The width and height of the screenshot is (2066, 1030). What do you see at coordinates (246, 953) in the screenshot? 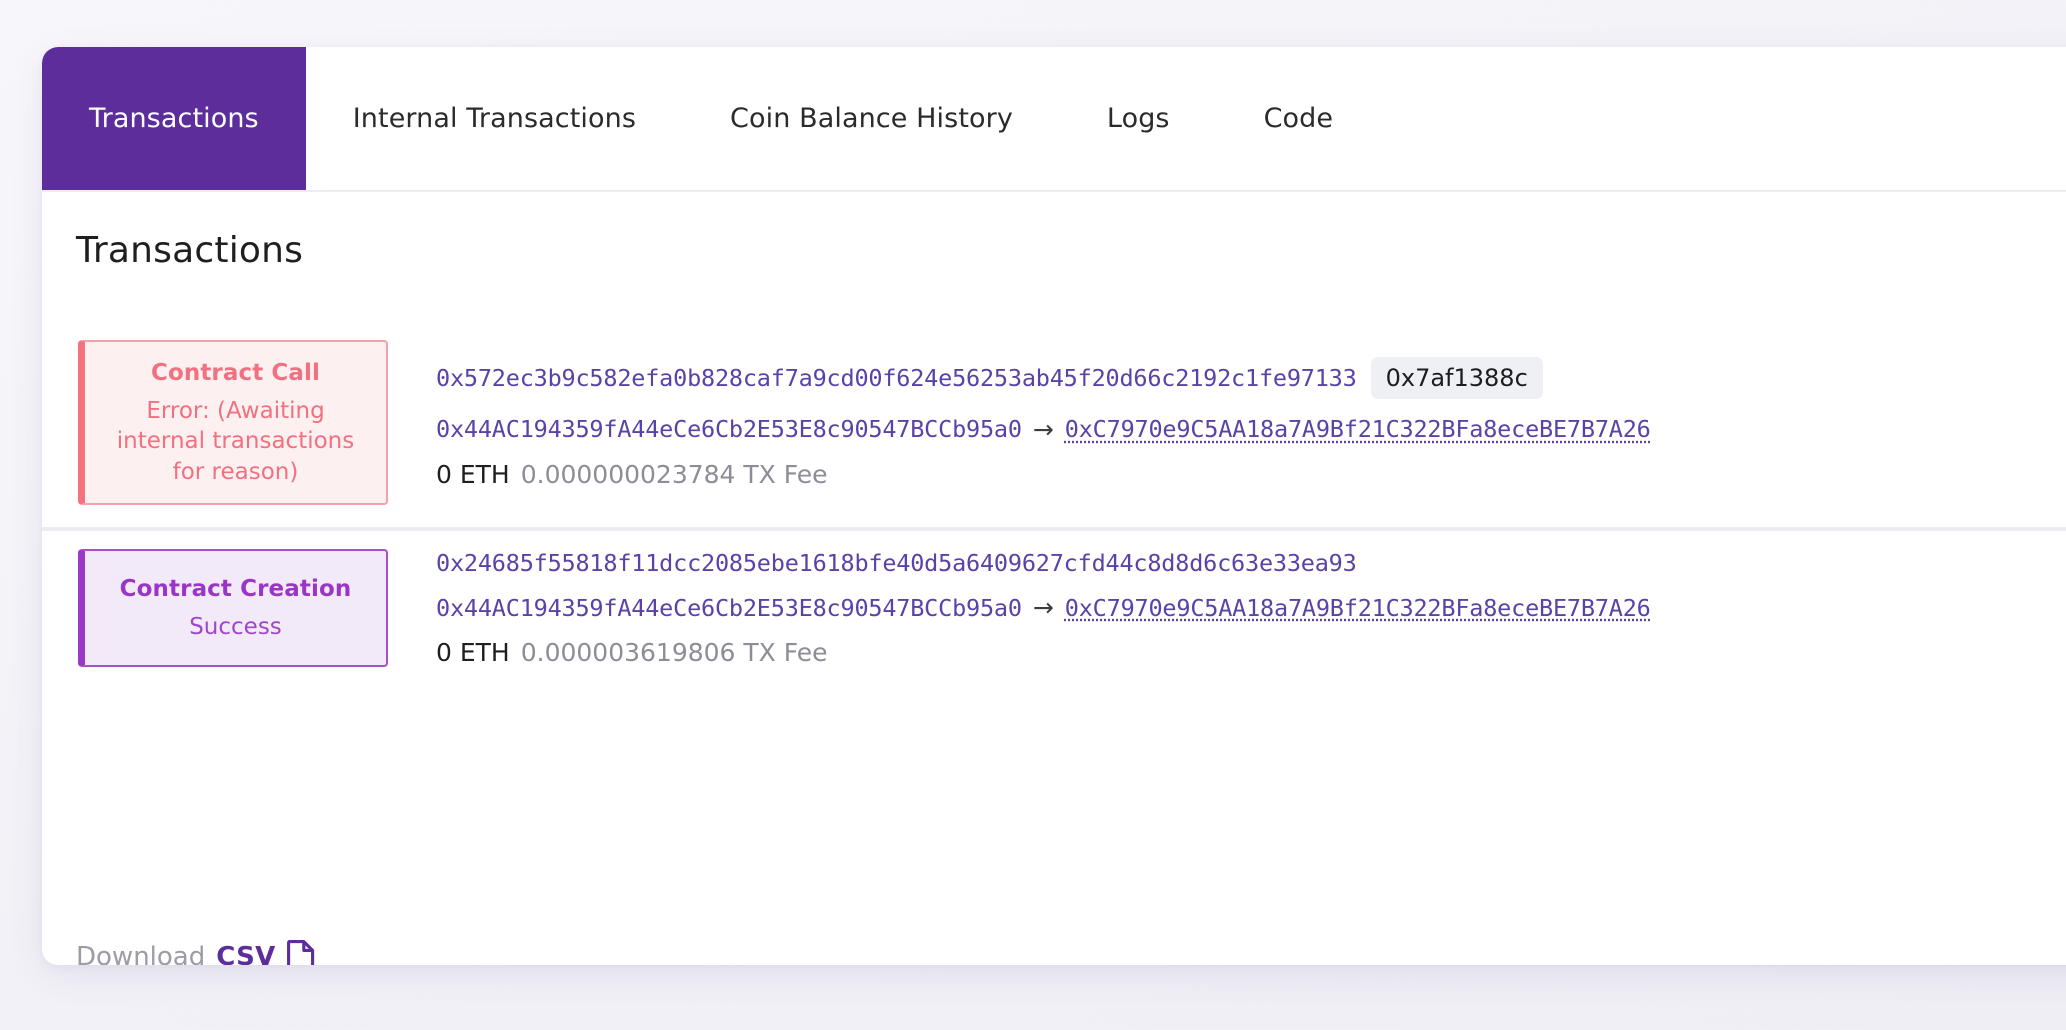
I see `csv-label: CSV` at bounding box center [246, 953].